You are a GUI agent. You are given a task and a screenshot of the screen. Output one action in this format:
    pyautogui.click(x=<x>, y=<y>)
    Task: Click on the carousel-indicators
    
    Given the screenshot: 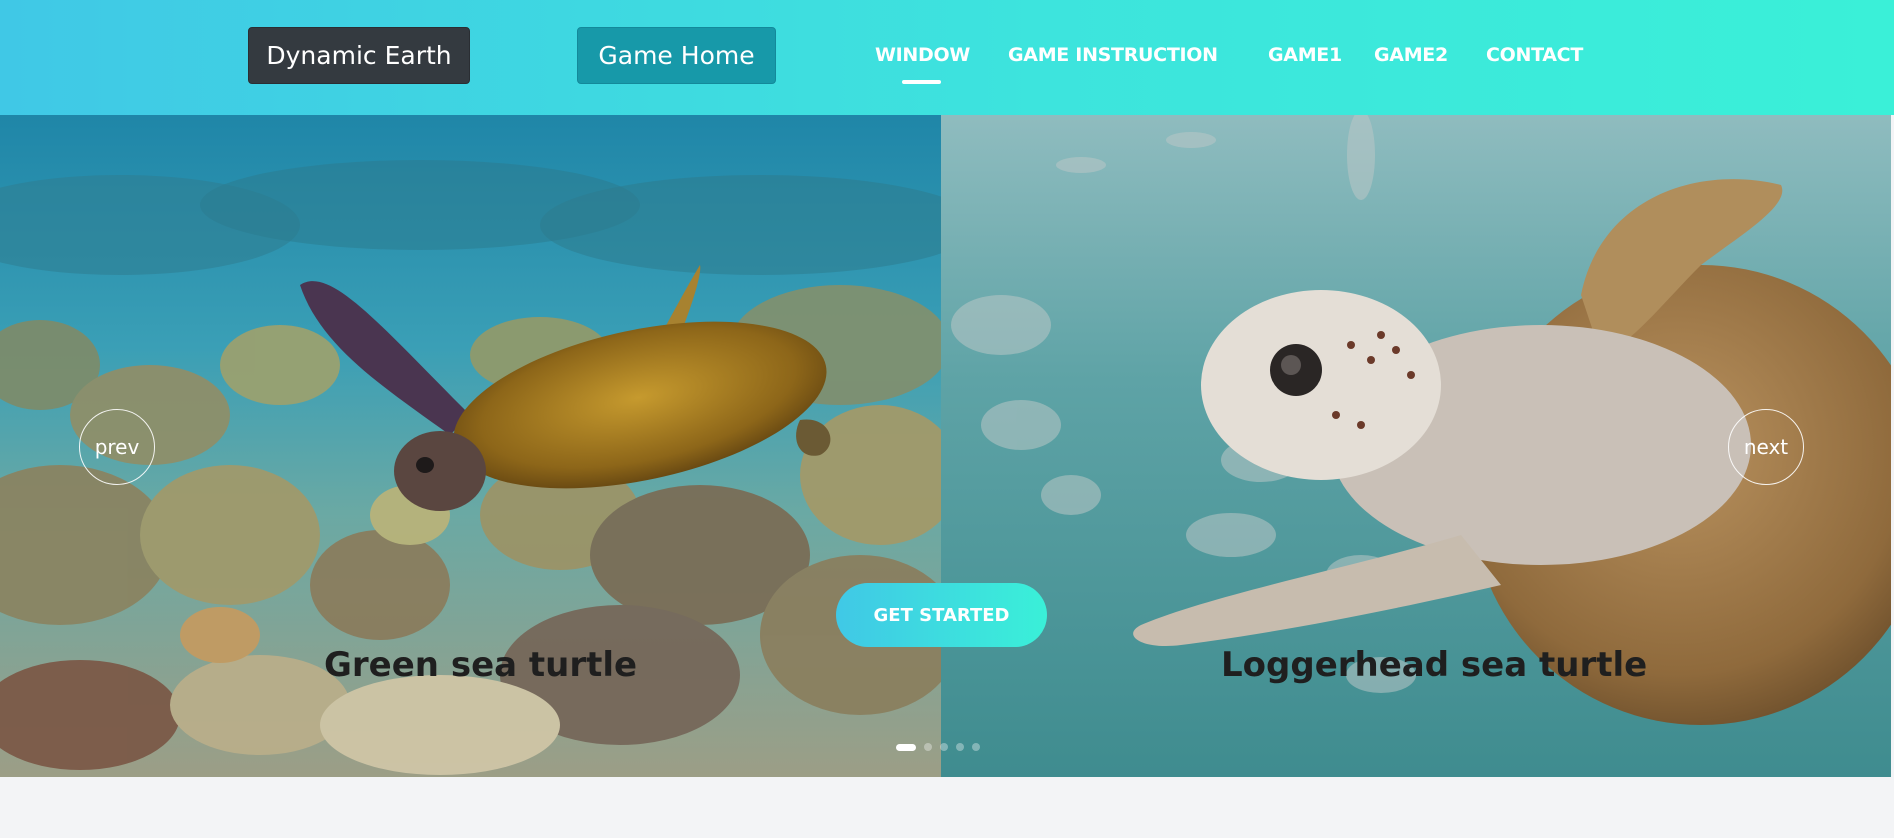 What is the action you would take?
    pyautogui.click(x=938, y=747)
    